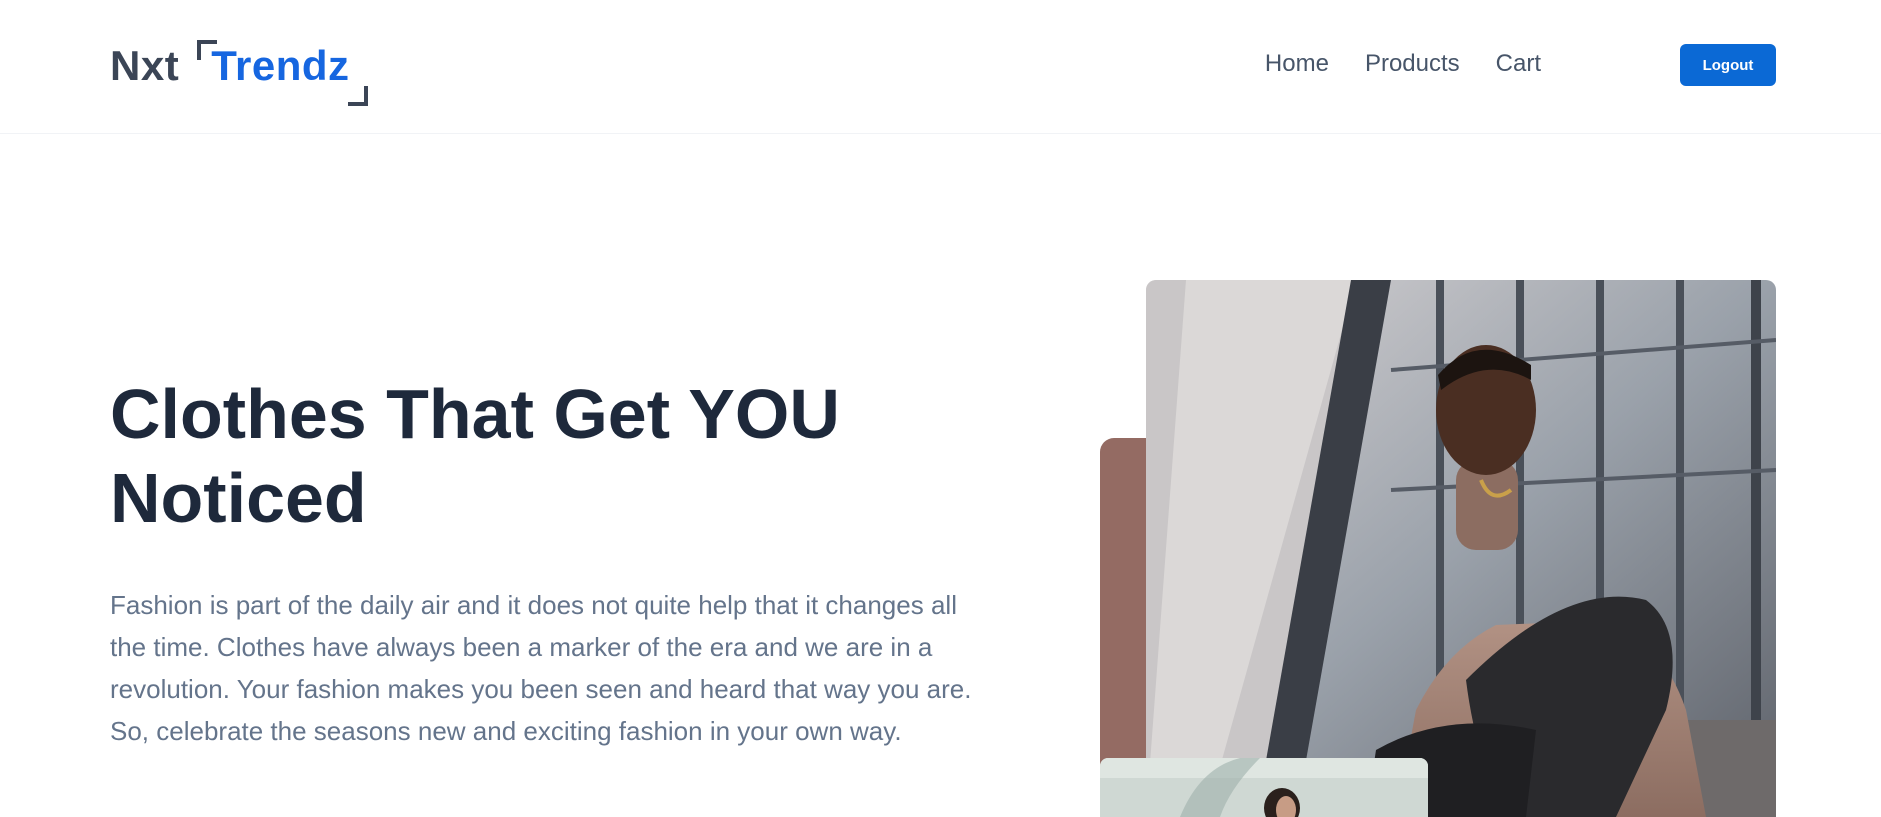 The width and height of the screenshot is (1881, 817). Describe the element at coordinates (280, 65) in the screenshot. I see `logo-text-trendz: Trendz` at that location.